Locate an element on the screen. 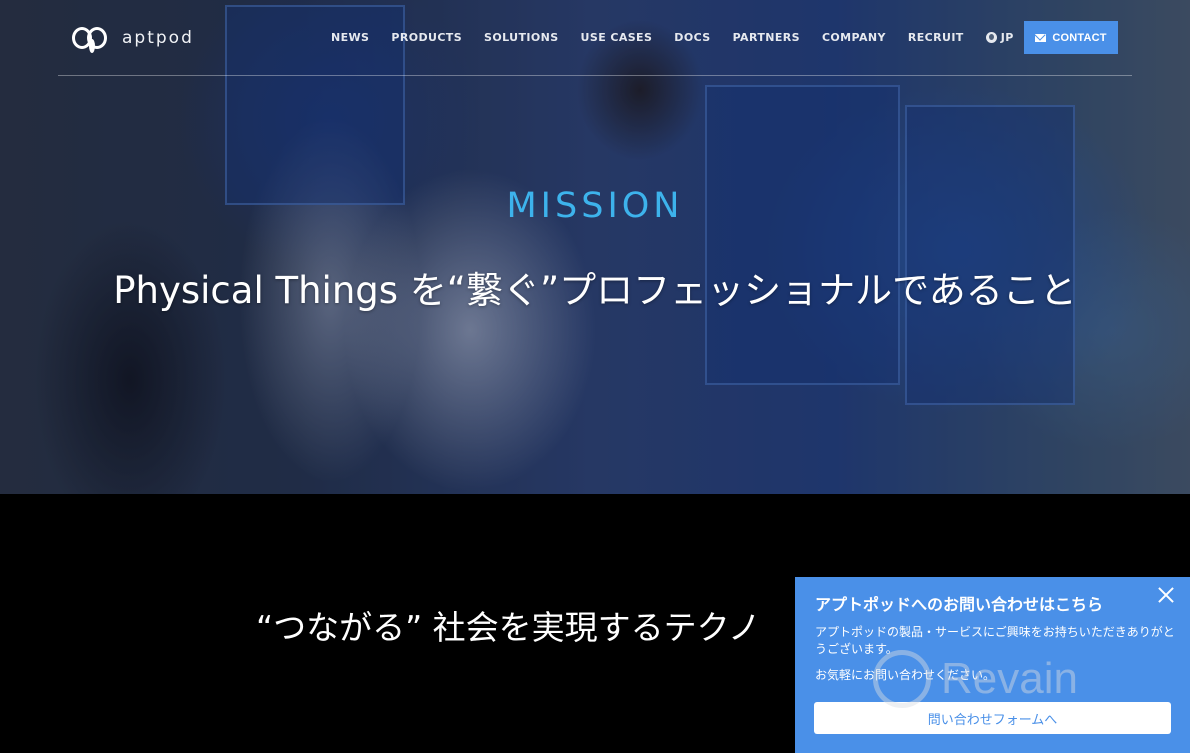 The width and height of the screenshot is (1190, 753). logo-link: aptpod is located at coordinates (133, 39).